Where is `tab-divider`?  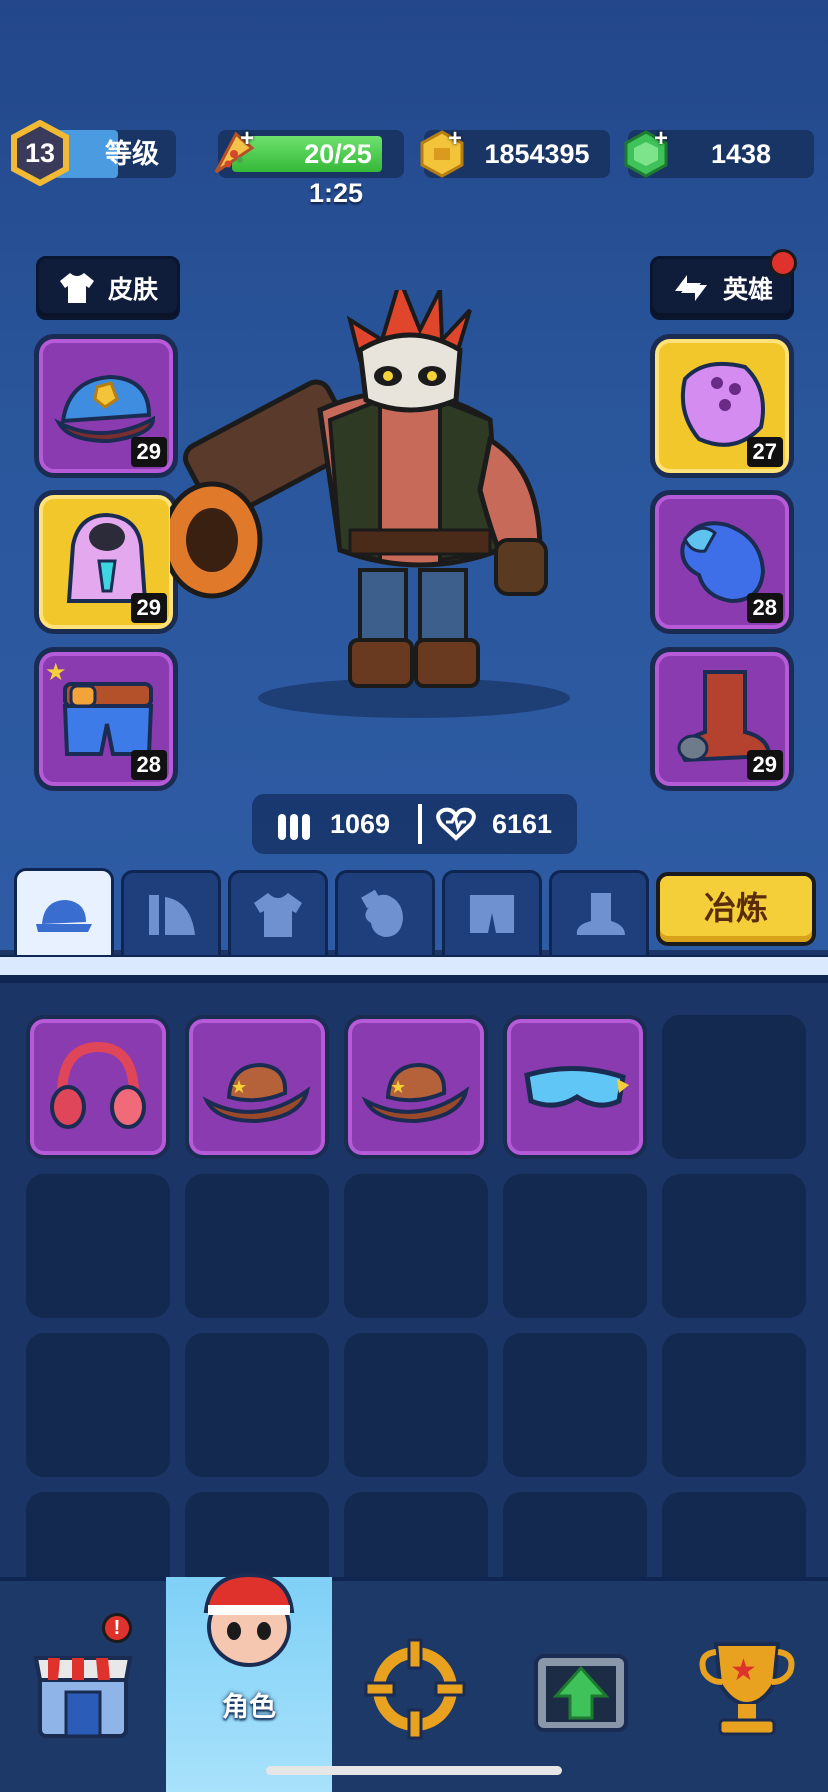 tab-divider is located at coordinates (414, 979).